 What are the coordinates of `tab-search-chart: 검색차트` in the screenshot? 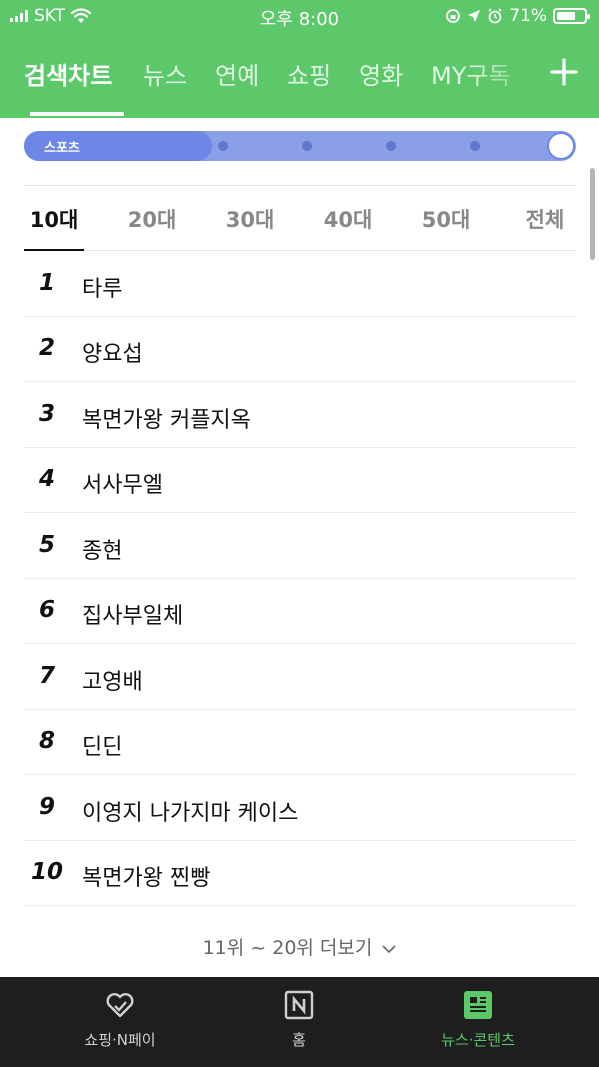 It's located at (68, 73).